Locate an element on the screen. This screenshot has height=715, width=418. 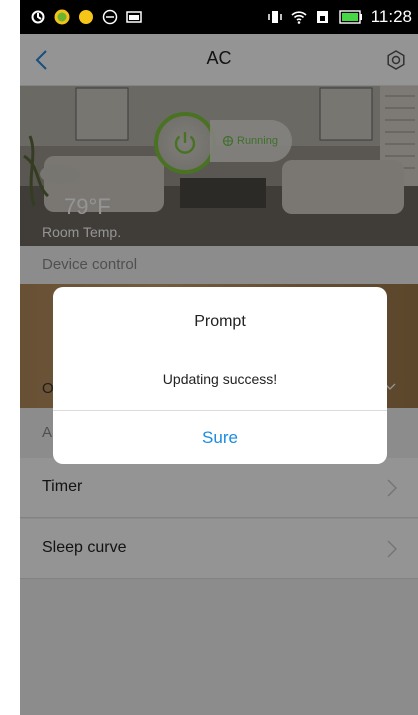
battery-icon is located at coordinates (350, 17).